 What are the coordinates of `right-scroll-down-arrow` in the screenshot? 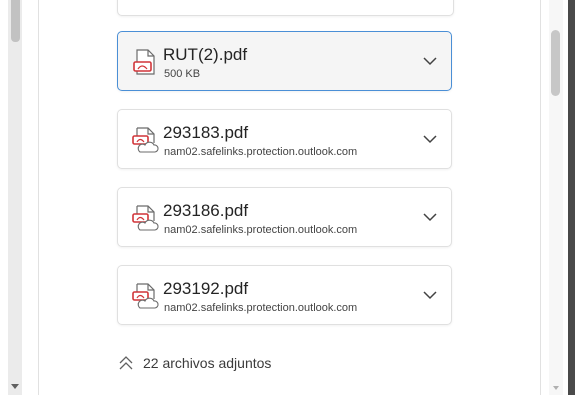 It's located at (556, 388).